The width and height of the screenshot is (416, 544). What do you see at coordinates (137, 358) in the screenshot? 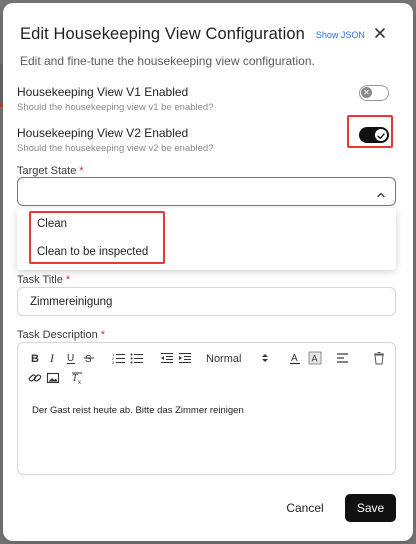
I see `bullet-list-icon` at bounding box center [137, 358].